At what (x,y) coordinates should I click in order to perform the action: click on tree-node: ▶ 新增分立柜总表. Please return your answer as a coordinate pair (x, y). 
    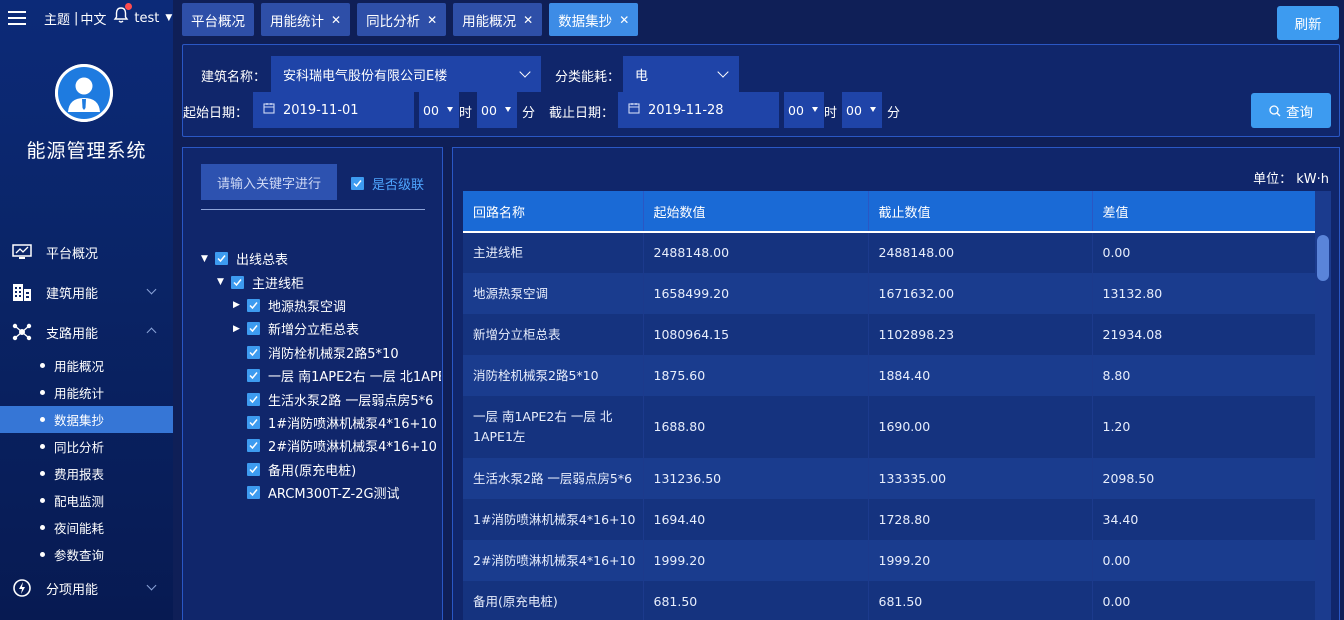
    Looking at the image, I should click on (321, 328).